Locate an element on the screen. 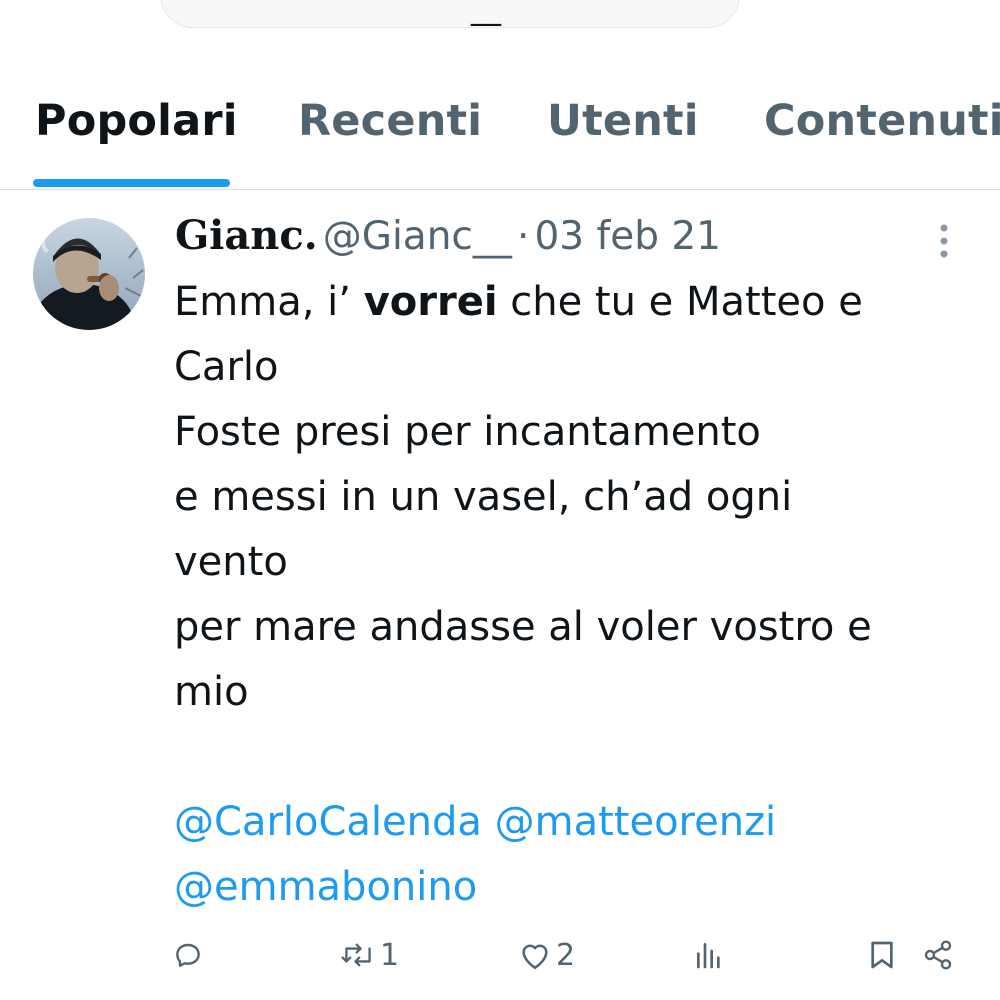 The width and height of the screenshot is (1000, 1000). mention-link: @emmabonino is located at coordinates (325, 887).